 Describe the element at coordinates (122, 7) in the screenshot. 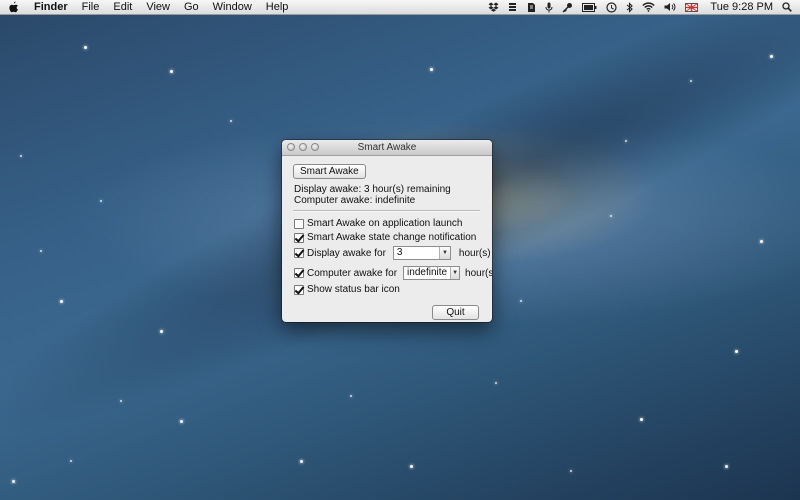

I see `menu-edit: Edit` at that location.